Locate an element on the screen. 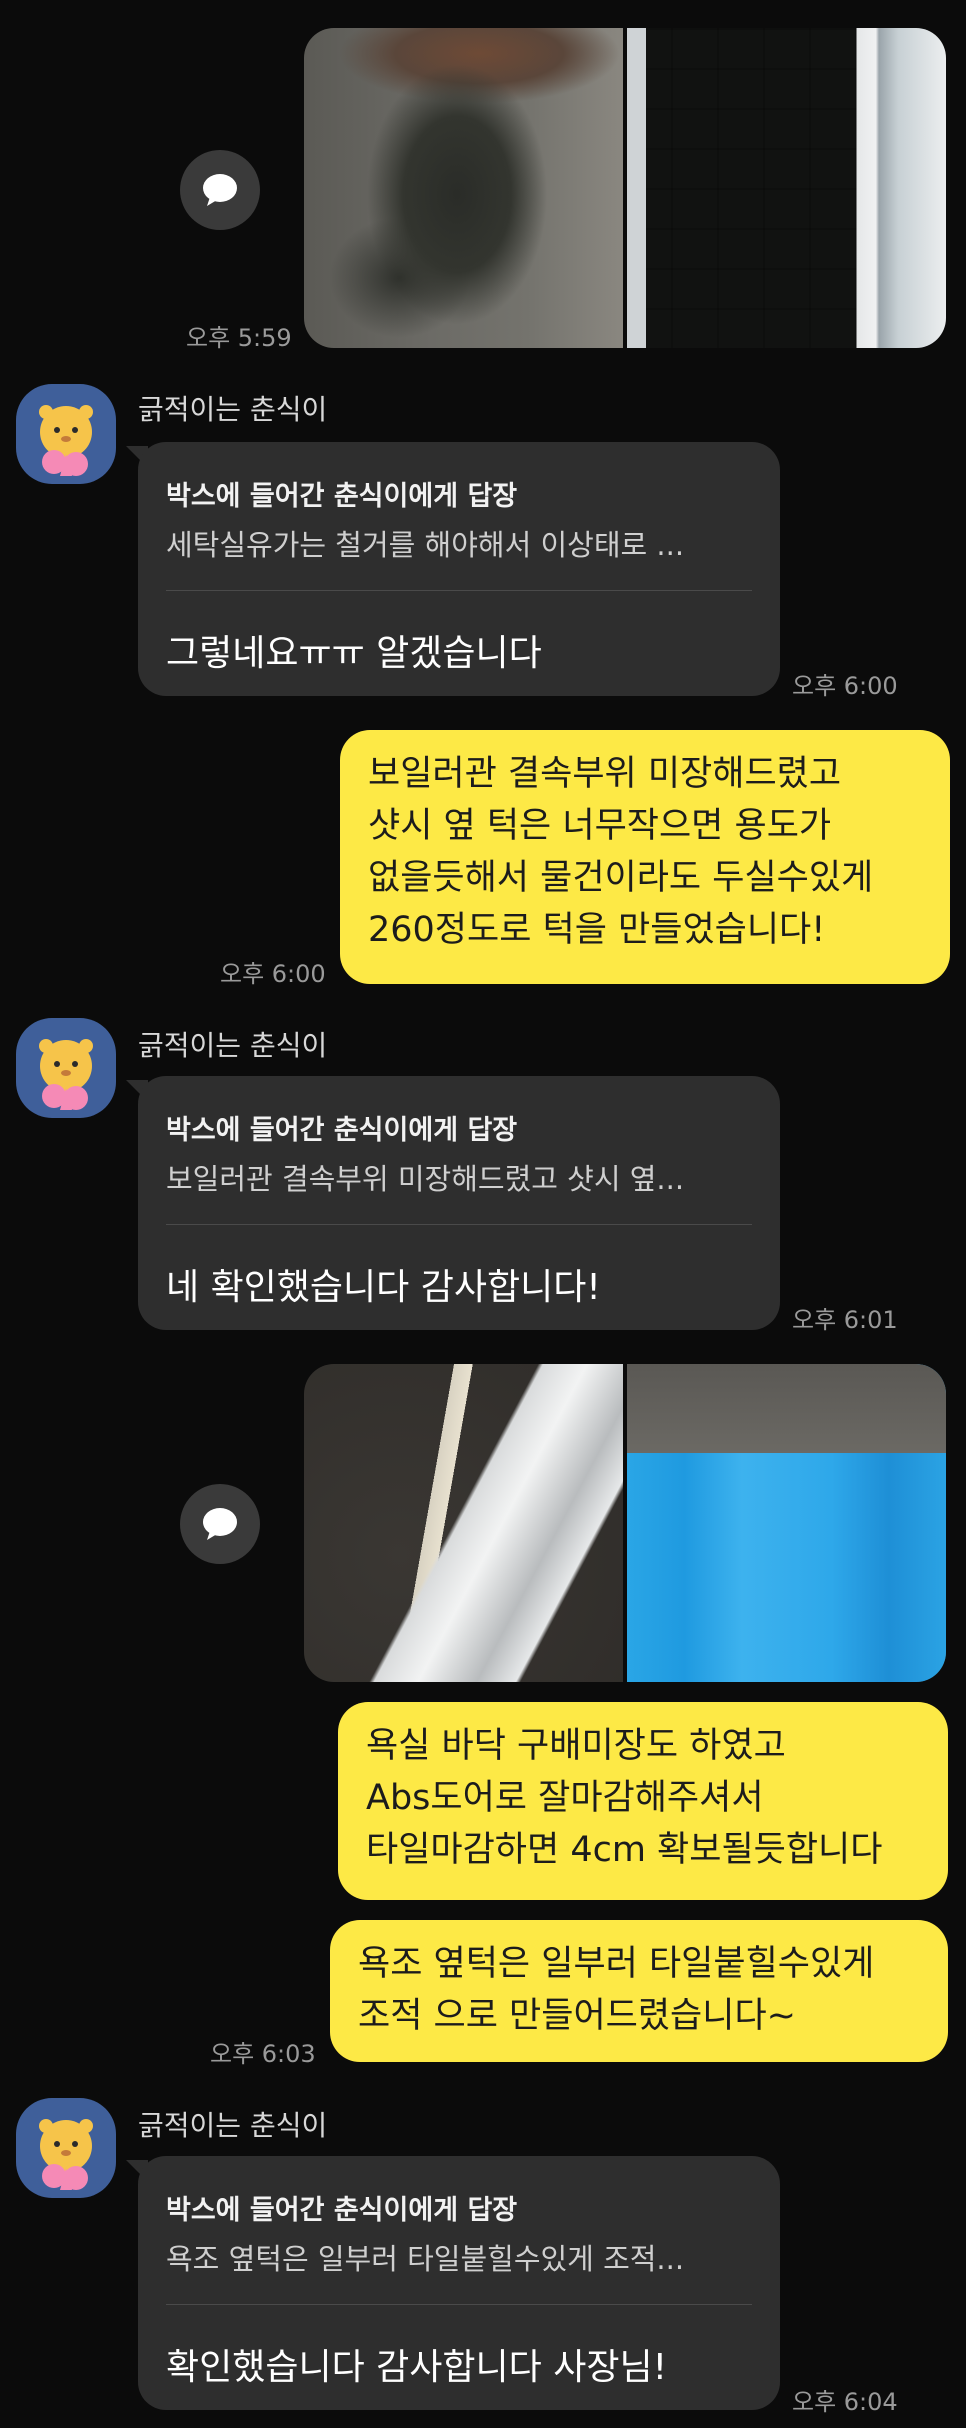  message-line: 없을듯해서 물건이라도 두실수있게 is located at coordinates (621, 878).